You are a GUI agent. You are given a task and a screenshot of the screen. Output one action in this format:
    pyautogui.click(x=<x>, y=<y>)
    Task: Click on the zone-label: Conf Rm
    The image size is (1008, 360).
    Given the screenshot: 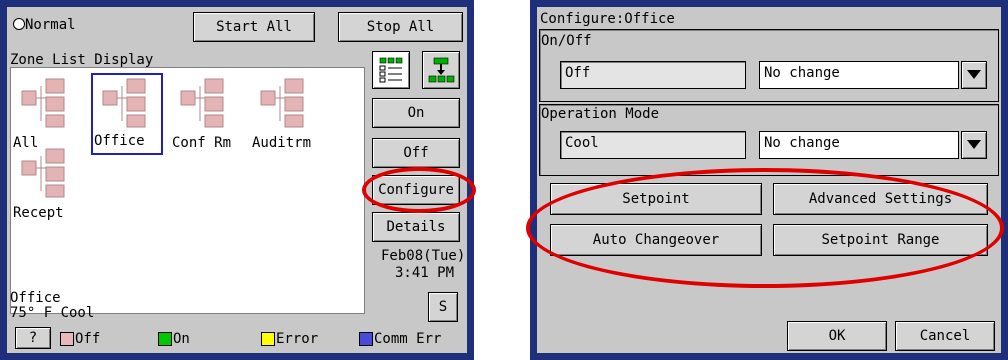 What is the action you would take?
    pyautogui.click(x=202, y=143)
    